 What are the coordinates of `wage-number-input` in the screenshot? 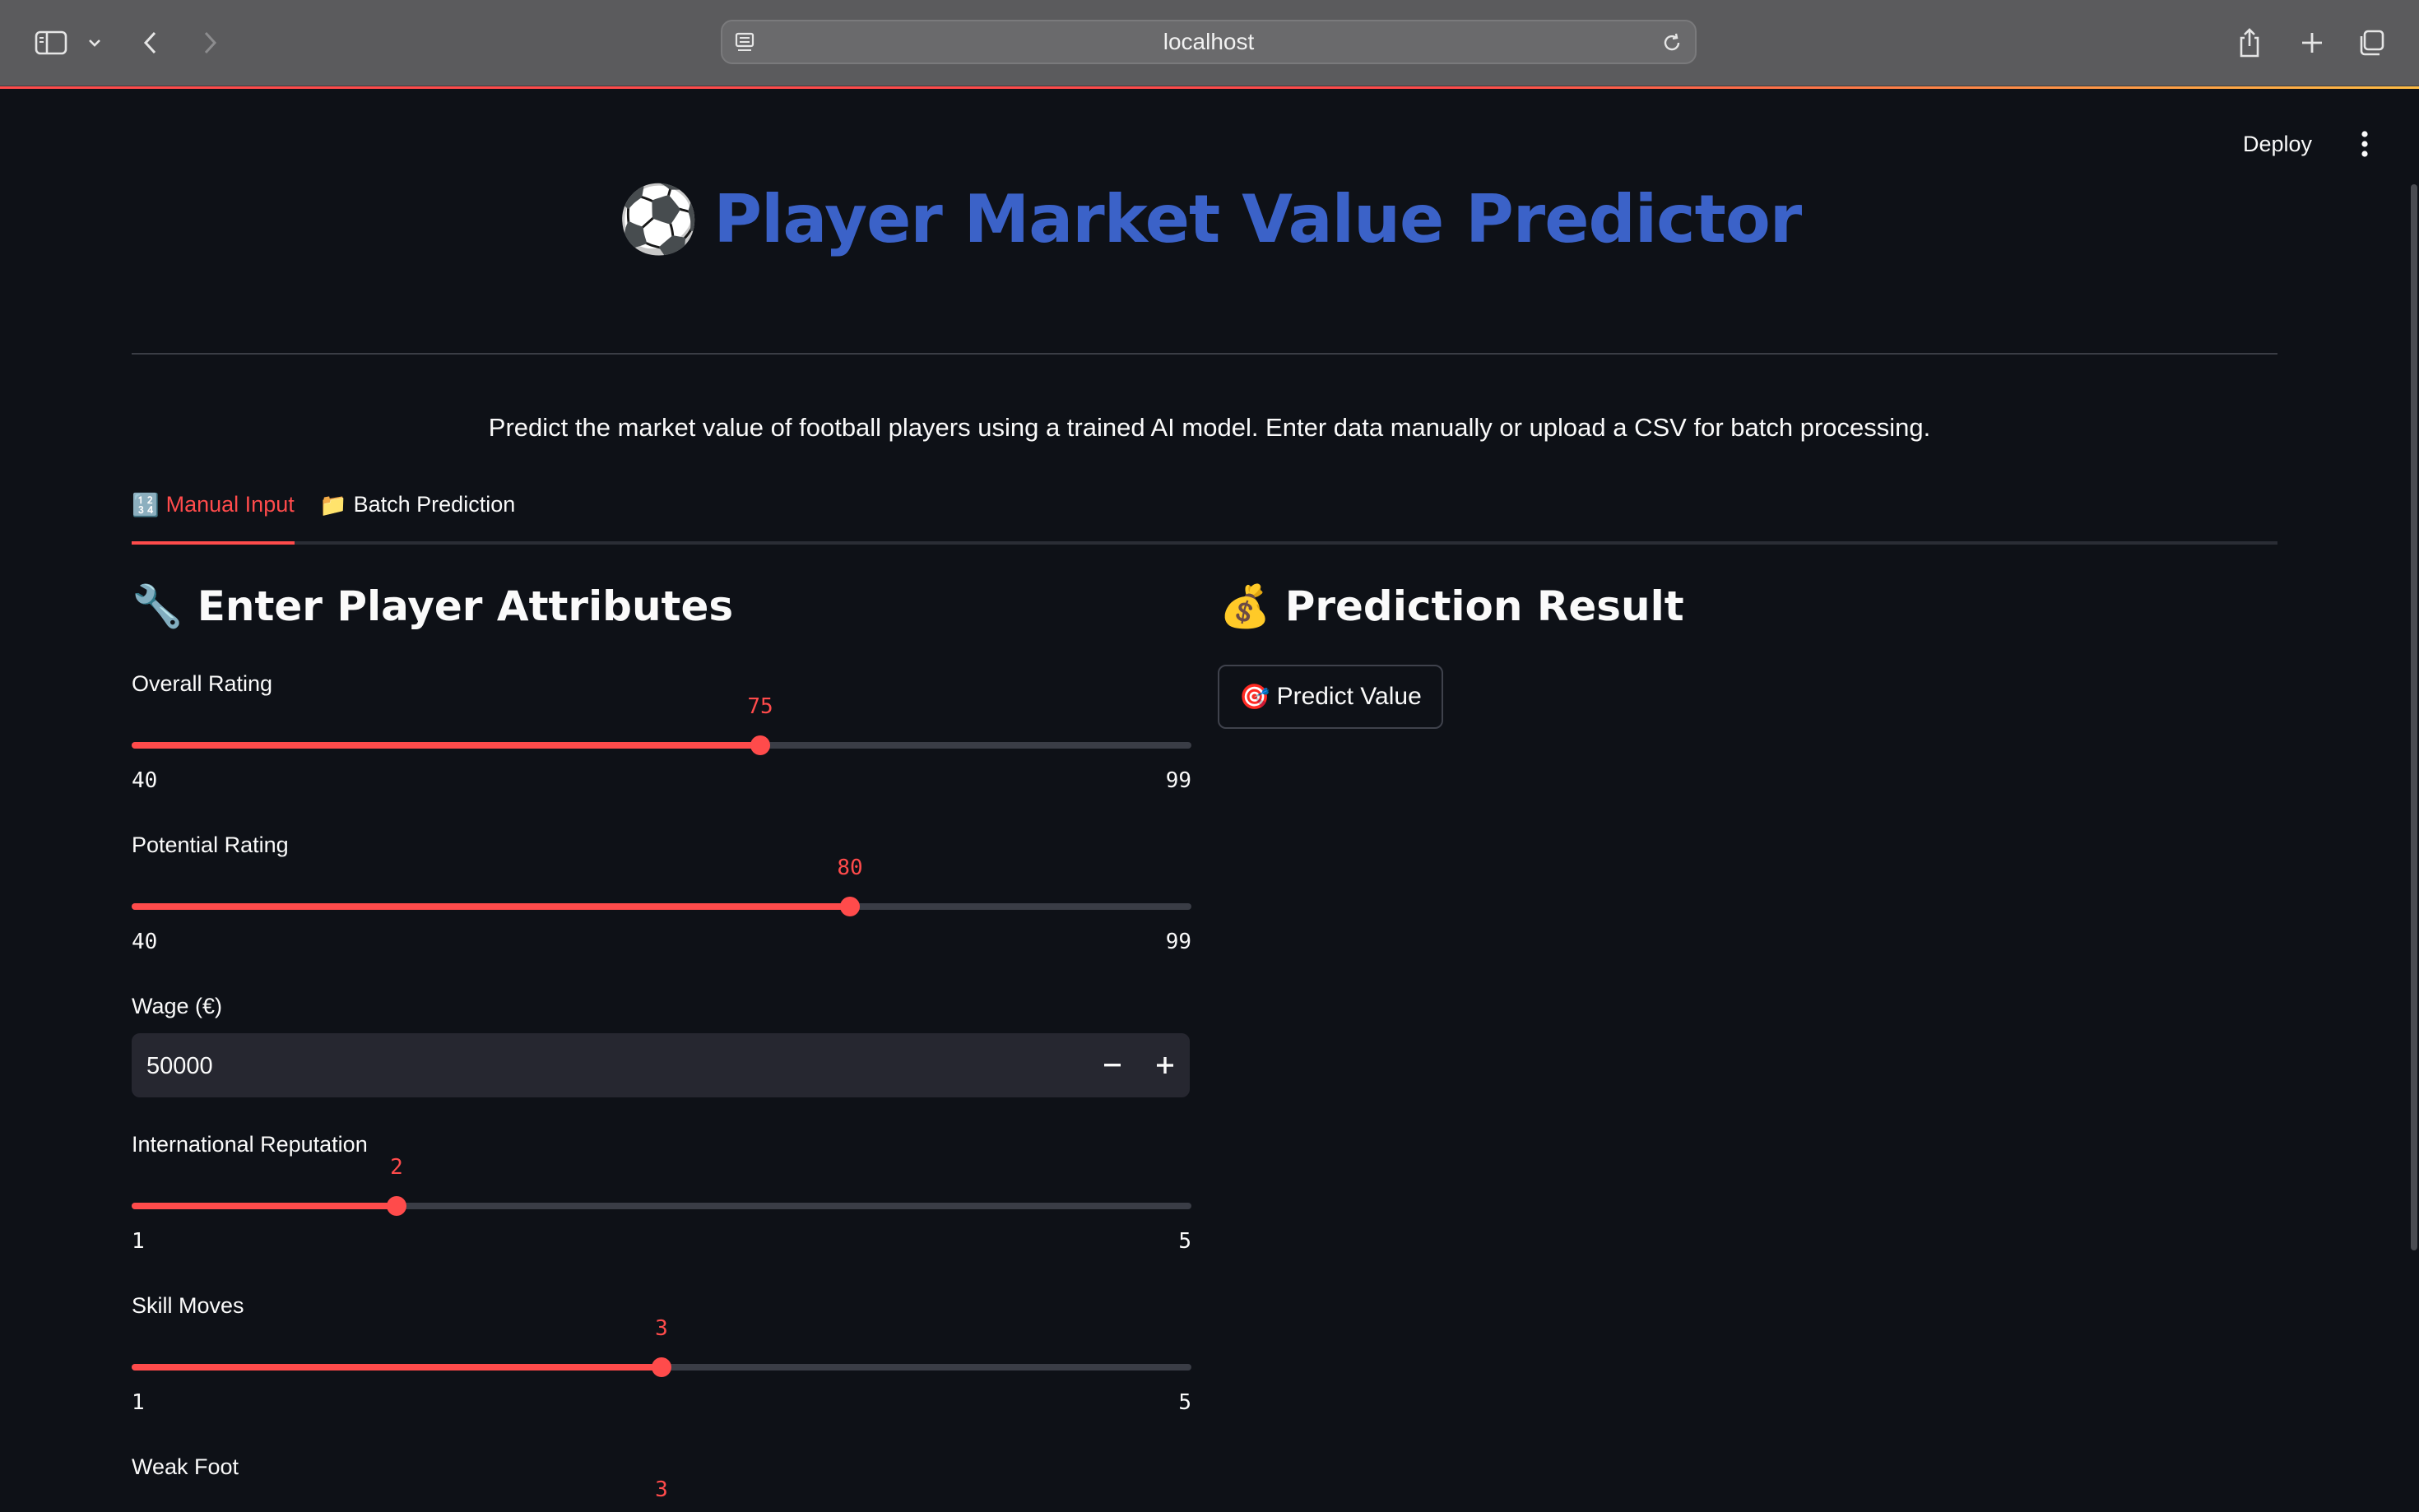 It's located at (661, 1065).